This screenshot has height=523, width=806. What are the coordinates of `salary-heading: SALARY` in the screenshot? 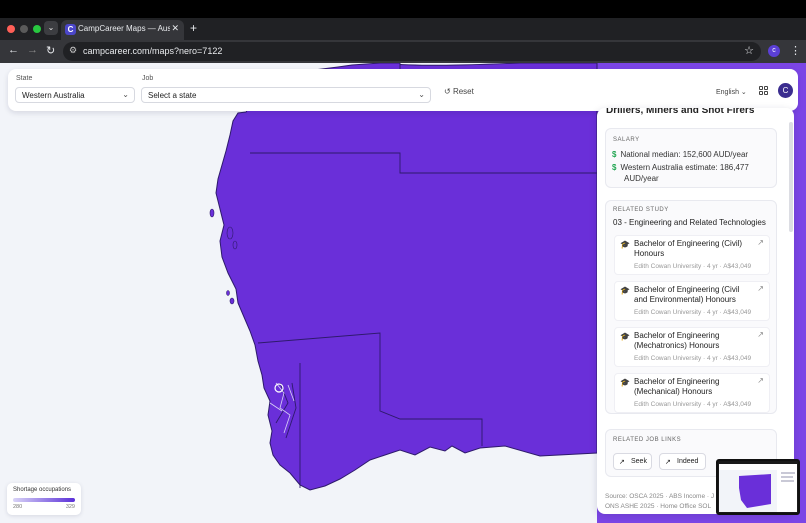 It's located at (626, 140).